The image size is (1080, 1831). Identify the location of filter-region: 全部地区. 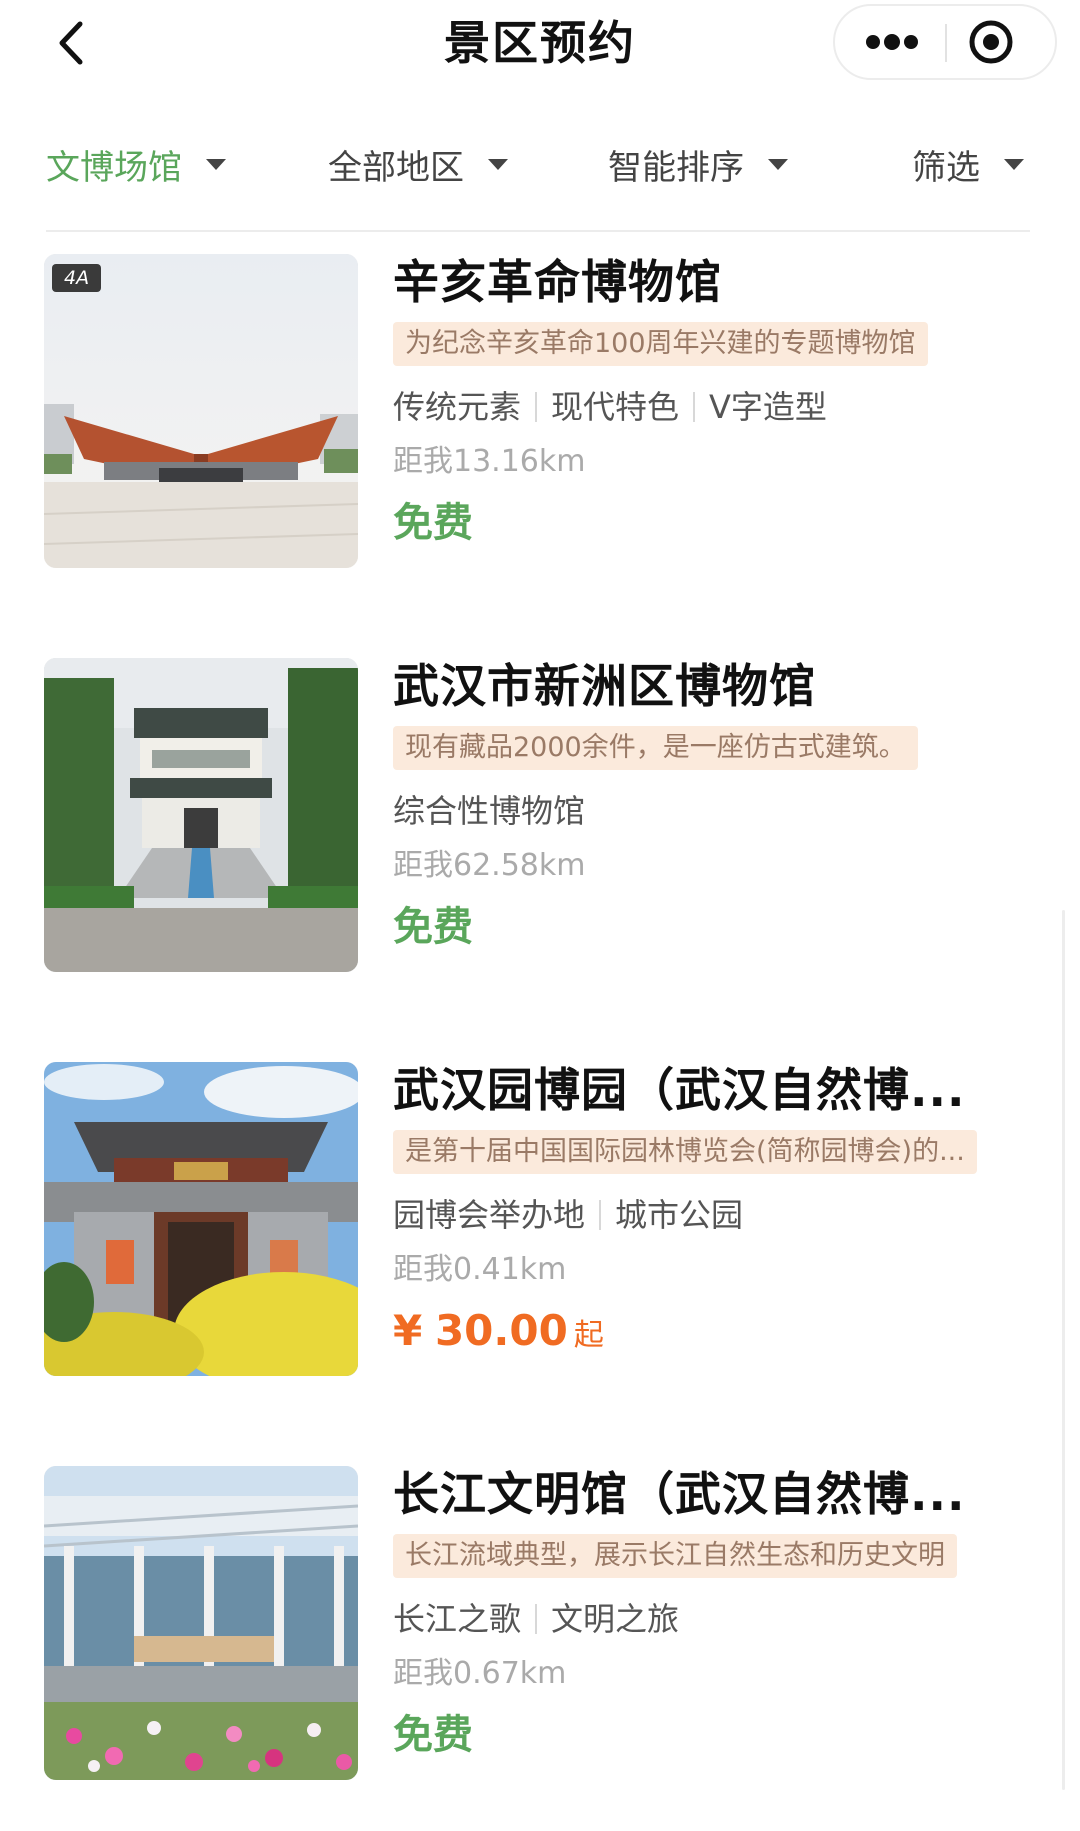
(418, 164).